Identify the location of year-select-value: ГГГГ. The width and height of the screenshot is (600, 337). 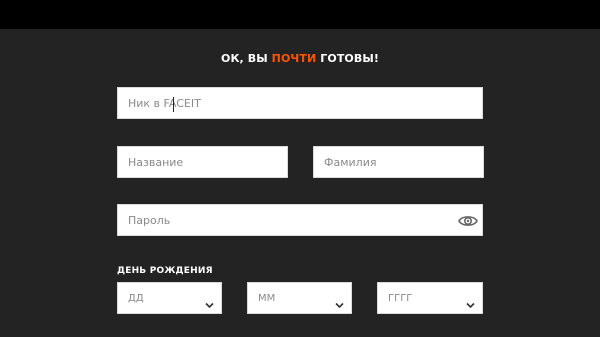
(400, 298).